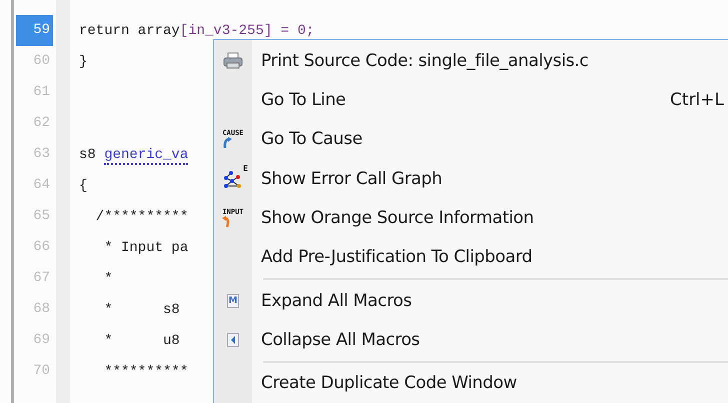 The width and height of the screenshot is (728, 403). I want to click on menu-item: Collapse All Macros, so click(471, 340).